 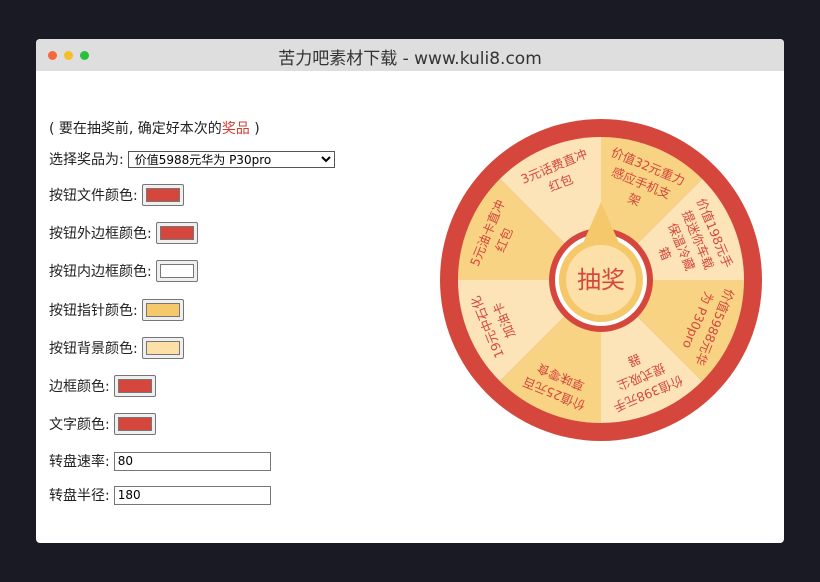 What do you see at coordinates (231, 159) in the screenshot?
I see `prize-select: 价值5988元华为 P30pro` at bounding box center [231, 159].